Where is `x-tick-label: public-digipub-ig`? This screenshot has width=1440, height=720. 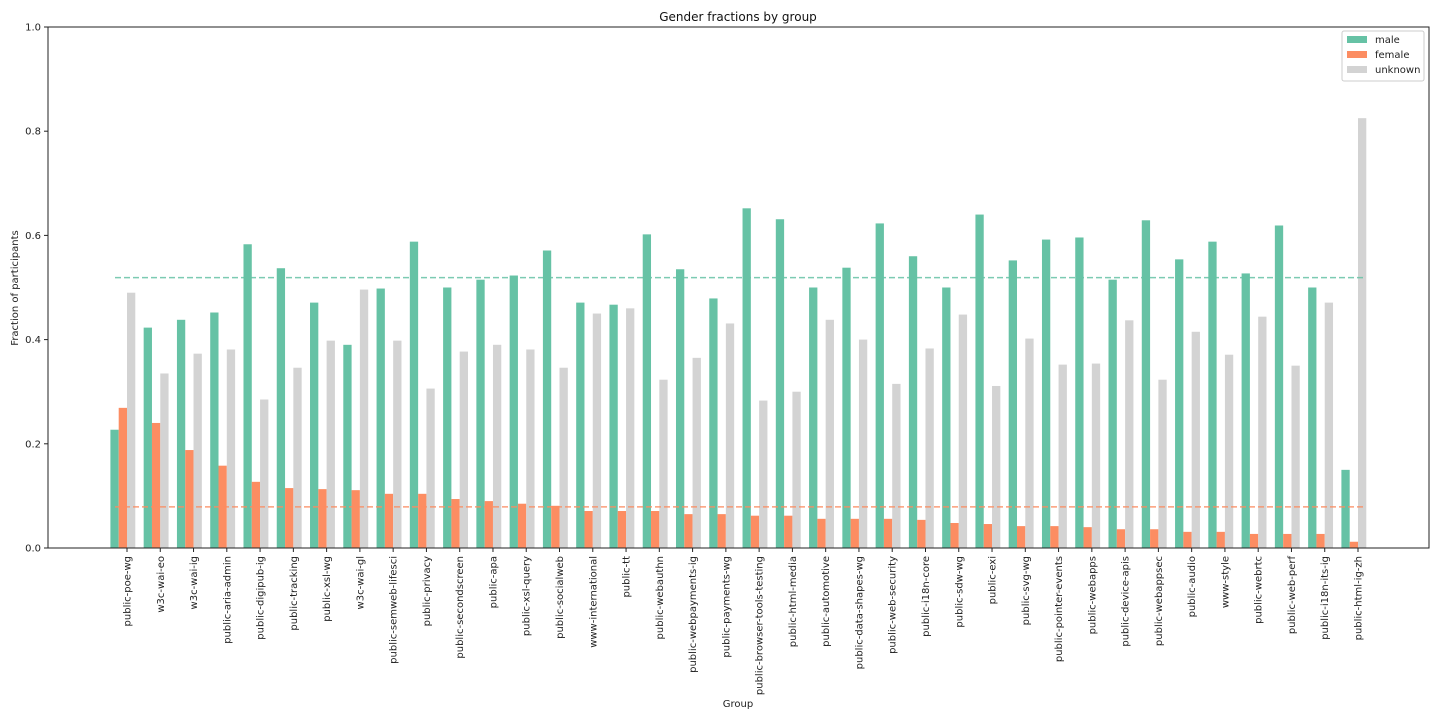 x-tick-label: public-digipub-ig is located at coordinates (261, 598).